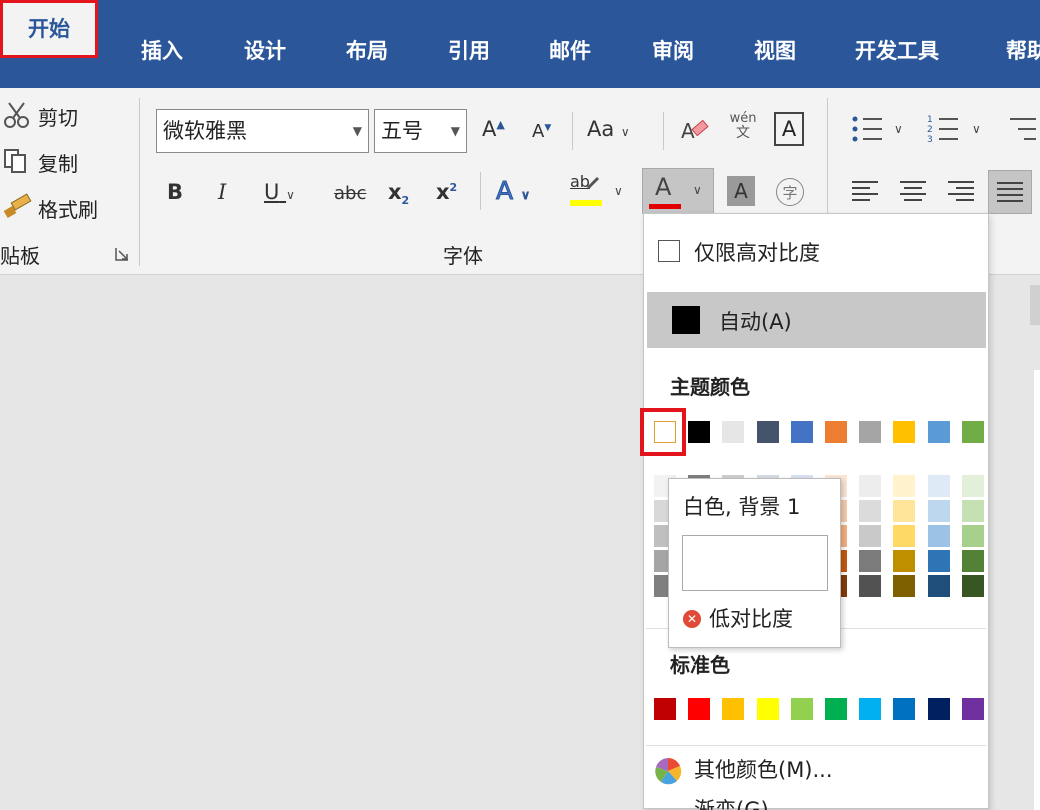 This screenshot has width=1040, height=810. I want to click on clear-formatting-button: A, so click(695, 130).